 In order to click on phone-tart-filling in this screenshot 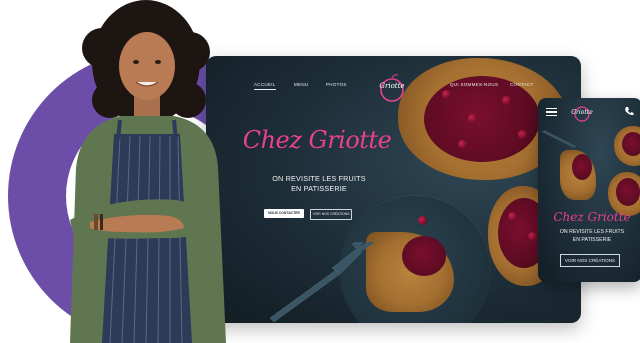, I will do `click(582, 167)`.